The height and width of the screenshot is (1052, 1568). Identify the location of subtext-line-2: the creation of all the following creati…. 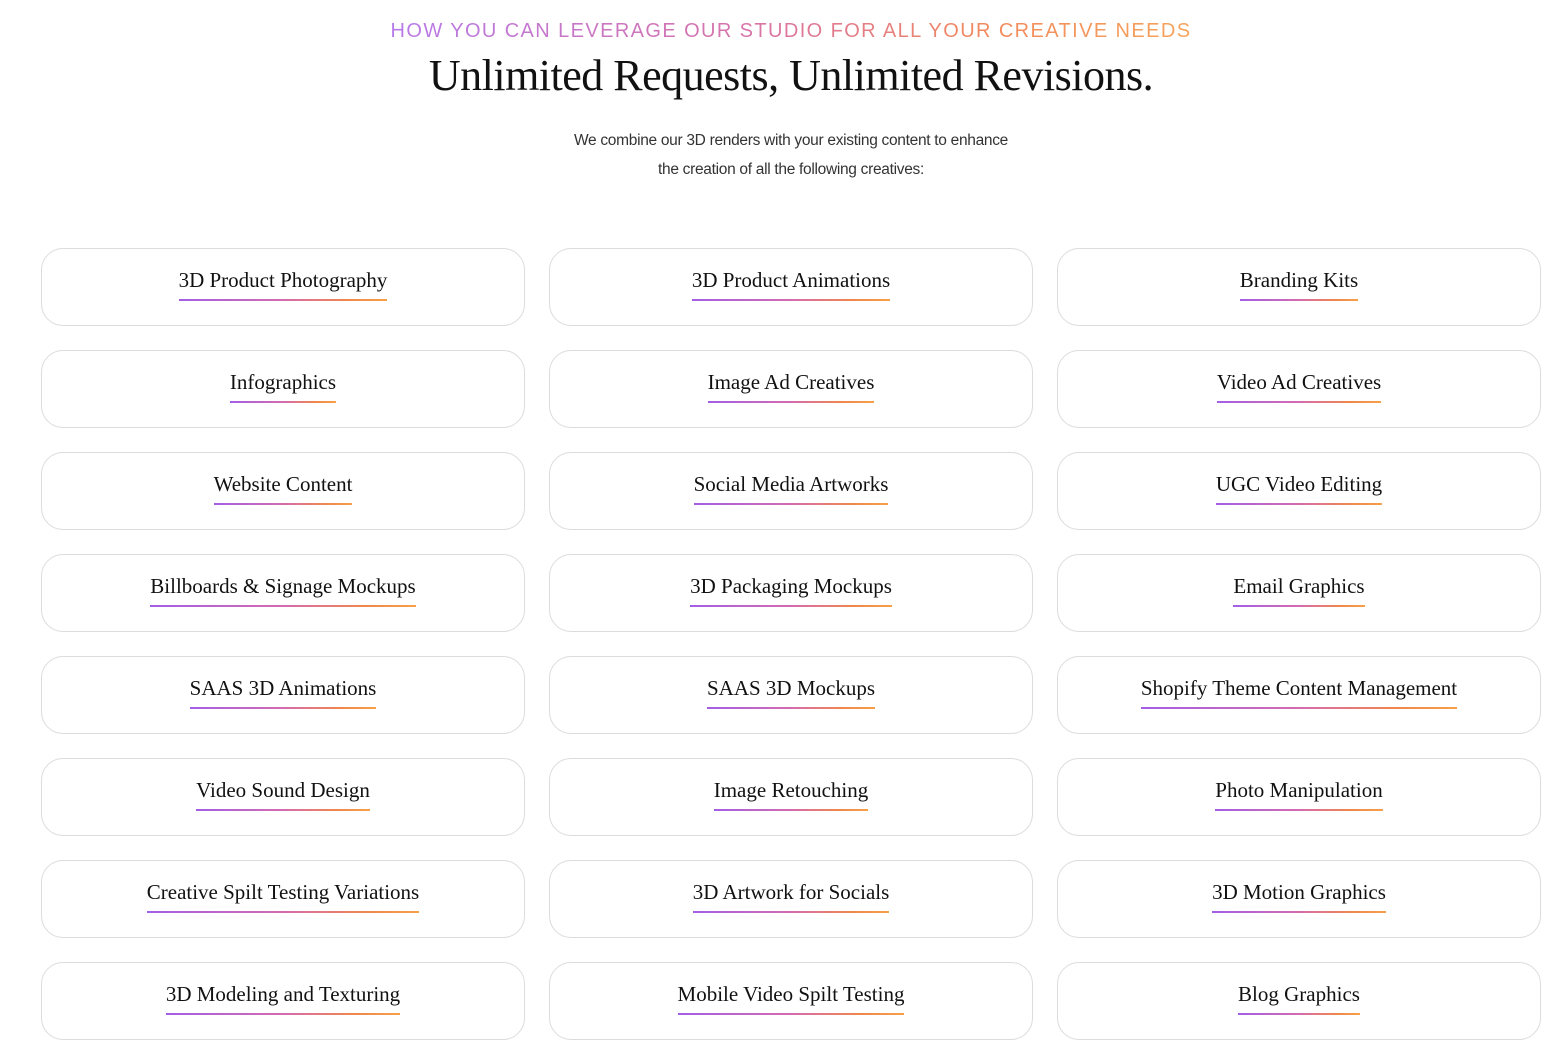
(791, 169).